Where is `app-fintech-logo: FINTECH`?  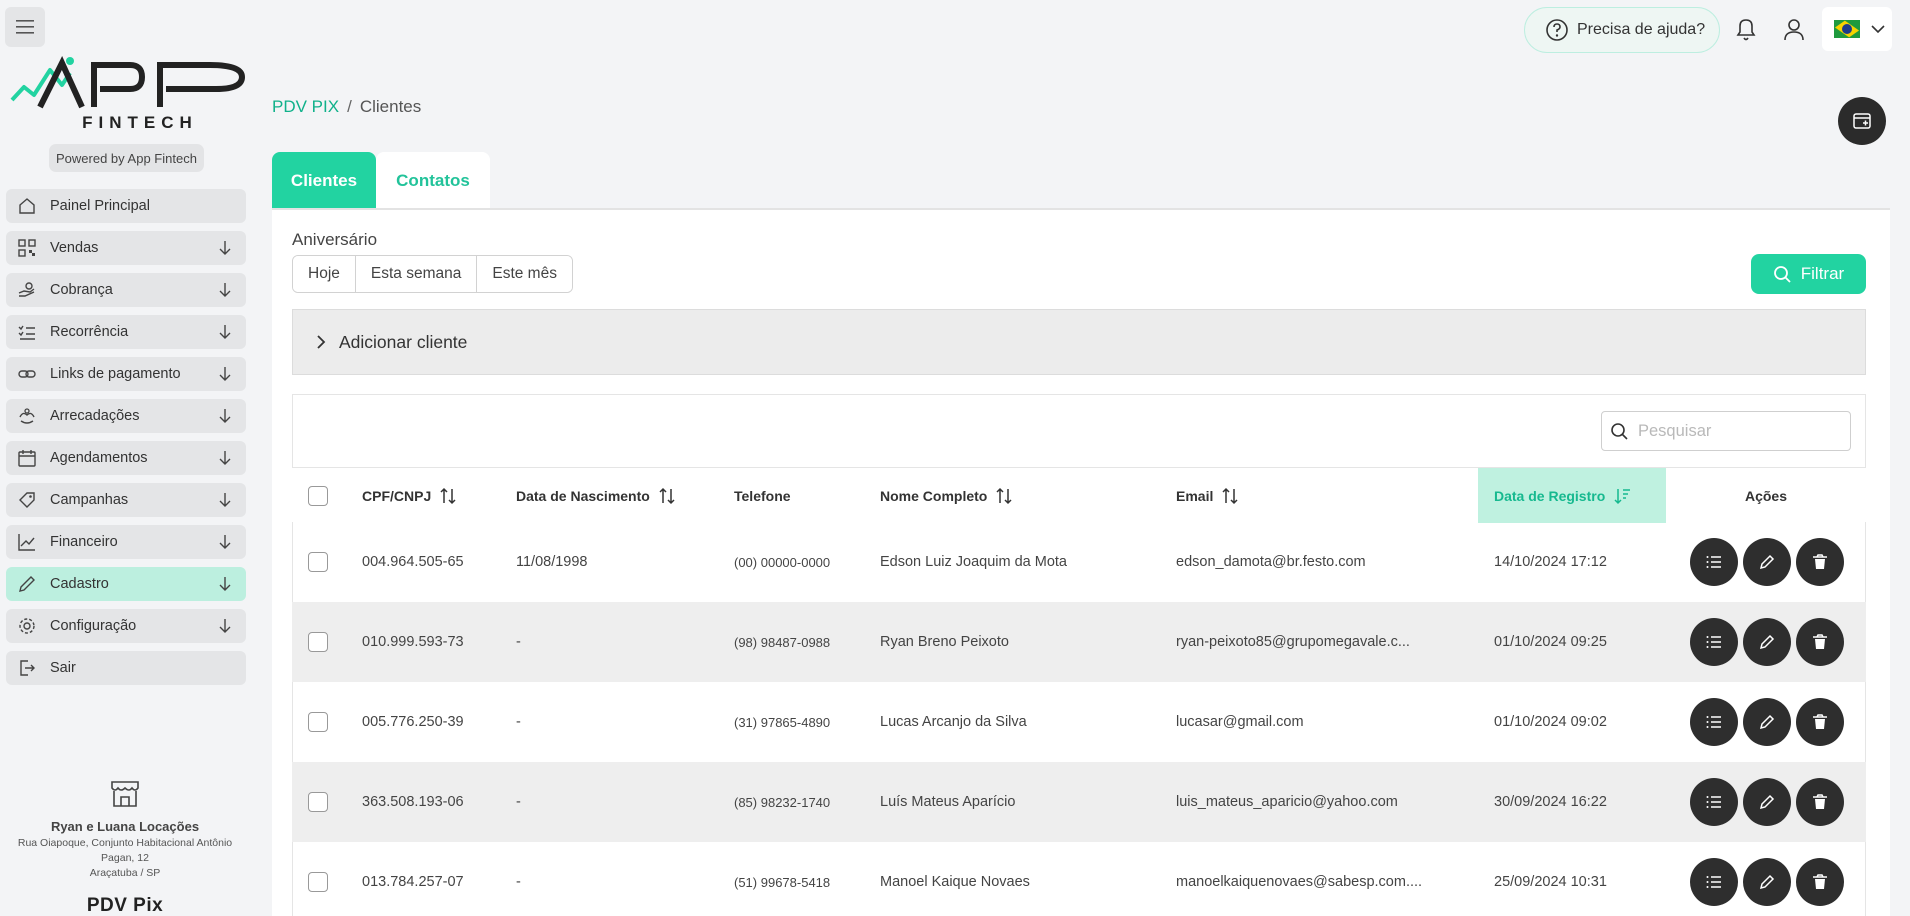 app-fintech-logo: FINTECH is located at coordinates (127, 94).